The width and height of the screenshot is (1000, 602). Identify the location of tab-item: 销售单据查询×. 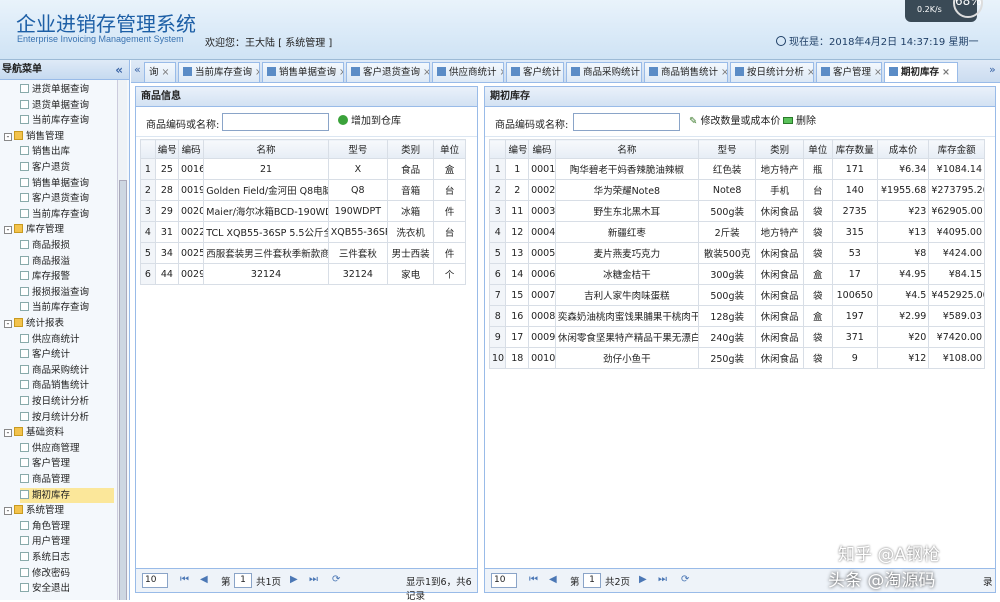
(303, 72).